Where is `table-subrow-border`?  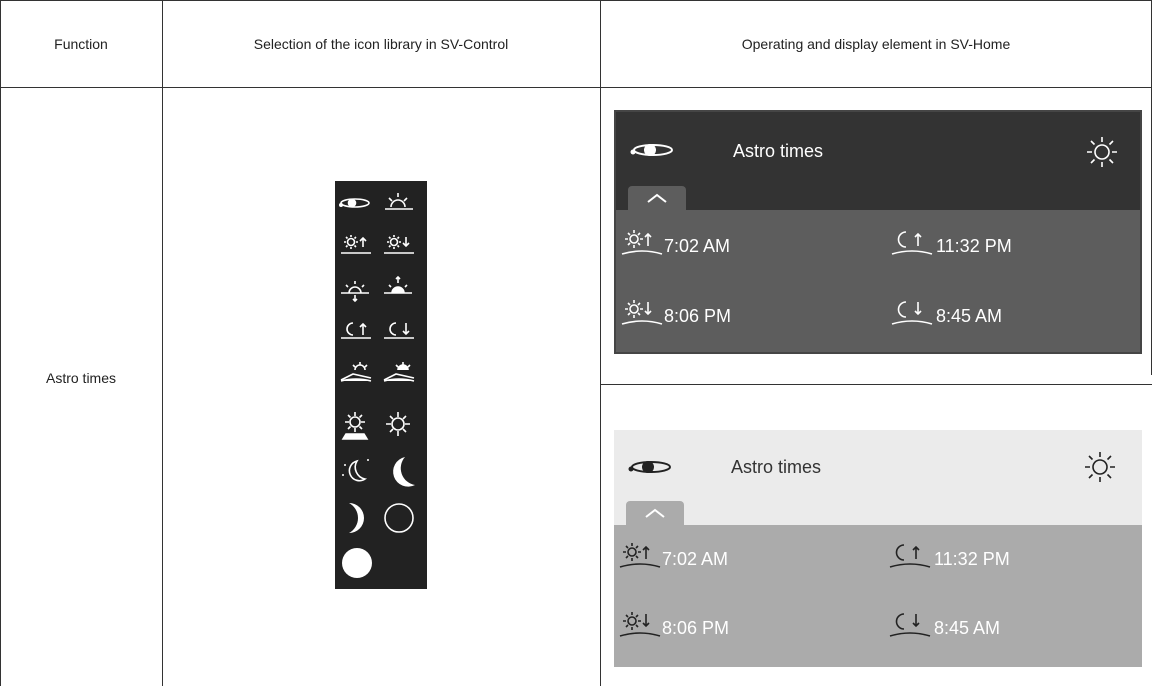
table-subrow-border is located at coordinates (876, 384).